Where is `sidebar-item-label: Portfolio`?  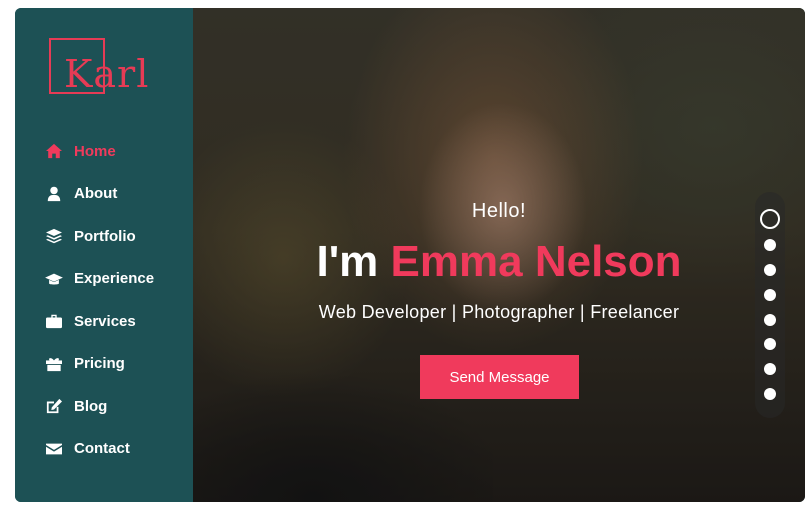 sidebar-item-label: Portfolio is located at coordinates (105, 236).